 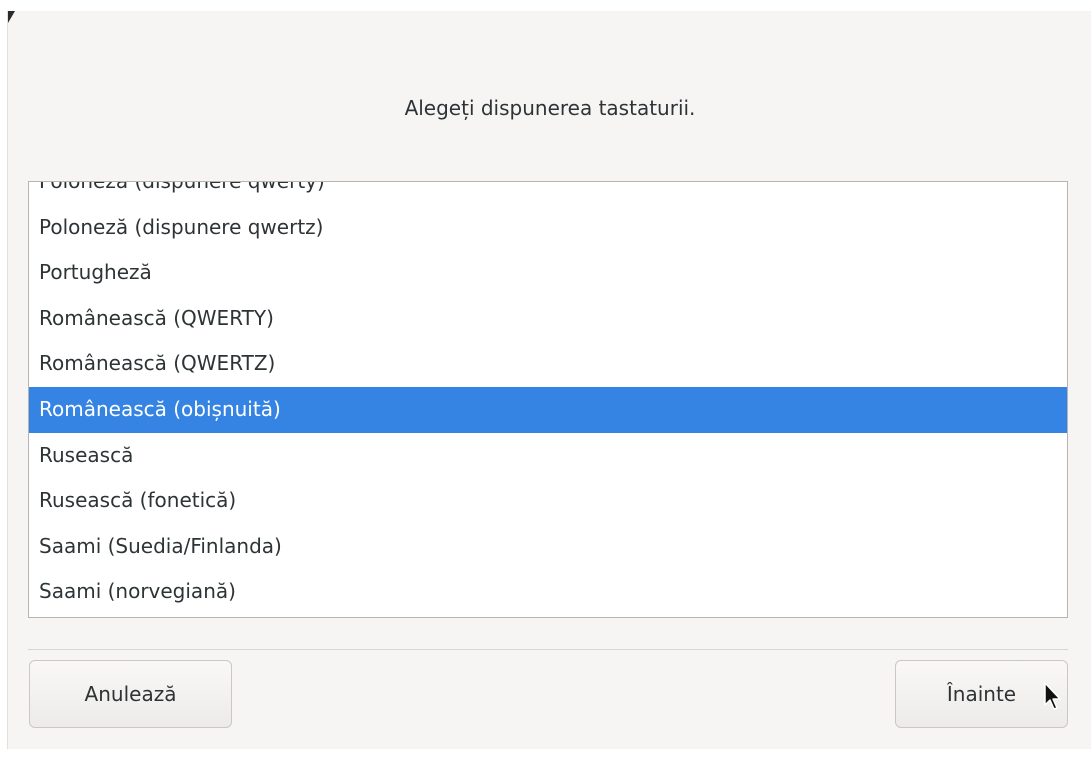 I want to click on layout-list-item: Românească (obișnuită), so click(x=548, y=409).